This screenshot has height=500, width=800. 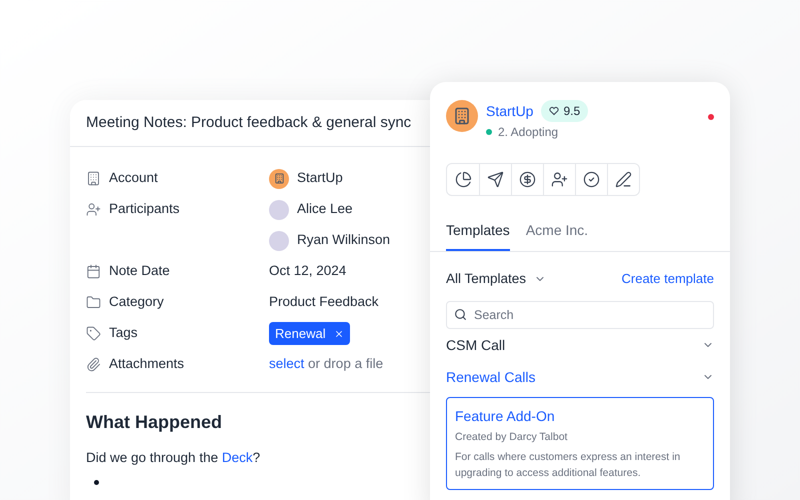 I want to click on pen-icon, so click(x=623, y=179).